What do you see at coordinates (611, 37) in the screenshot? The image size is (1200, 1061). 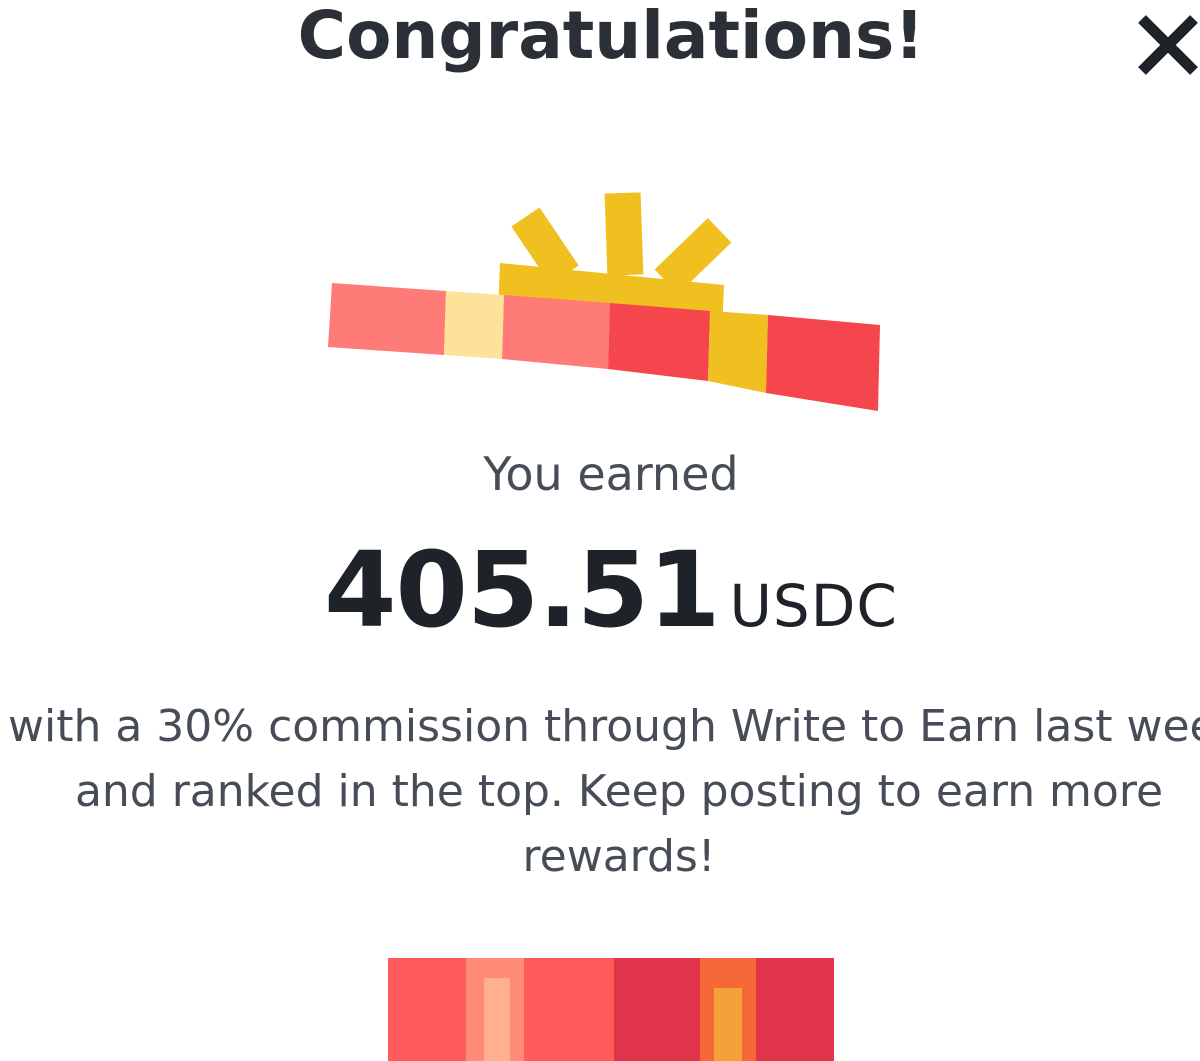 I see `dialog-title: Congratulations!` at bounding box center [611, 37].